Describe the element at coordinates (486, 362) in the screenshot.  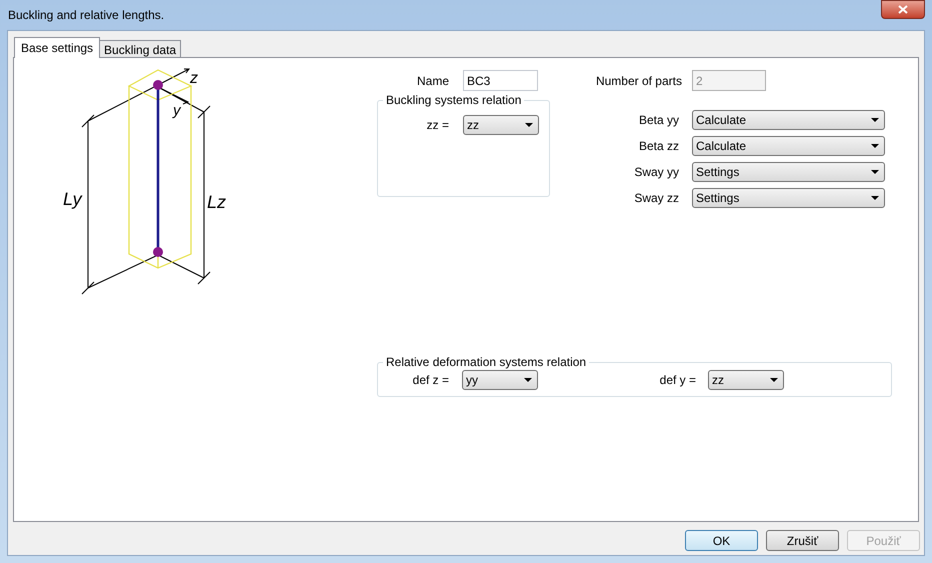
I see `group-title: Relative deformation systems relation` at that location.